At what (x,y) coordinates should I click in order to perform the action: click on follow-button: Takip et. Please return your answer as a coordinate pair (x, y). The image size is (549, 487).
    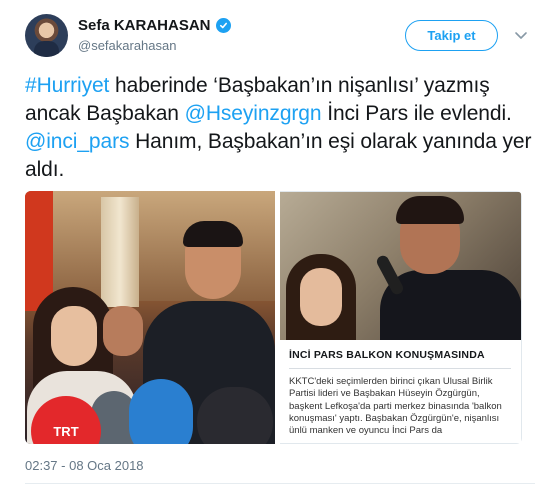
    Looking at the image, I should click on (451, 35).